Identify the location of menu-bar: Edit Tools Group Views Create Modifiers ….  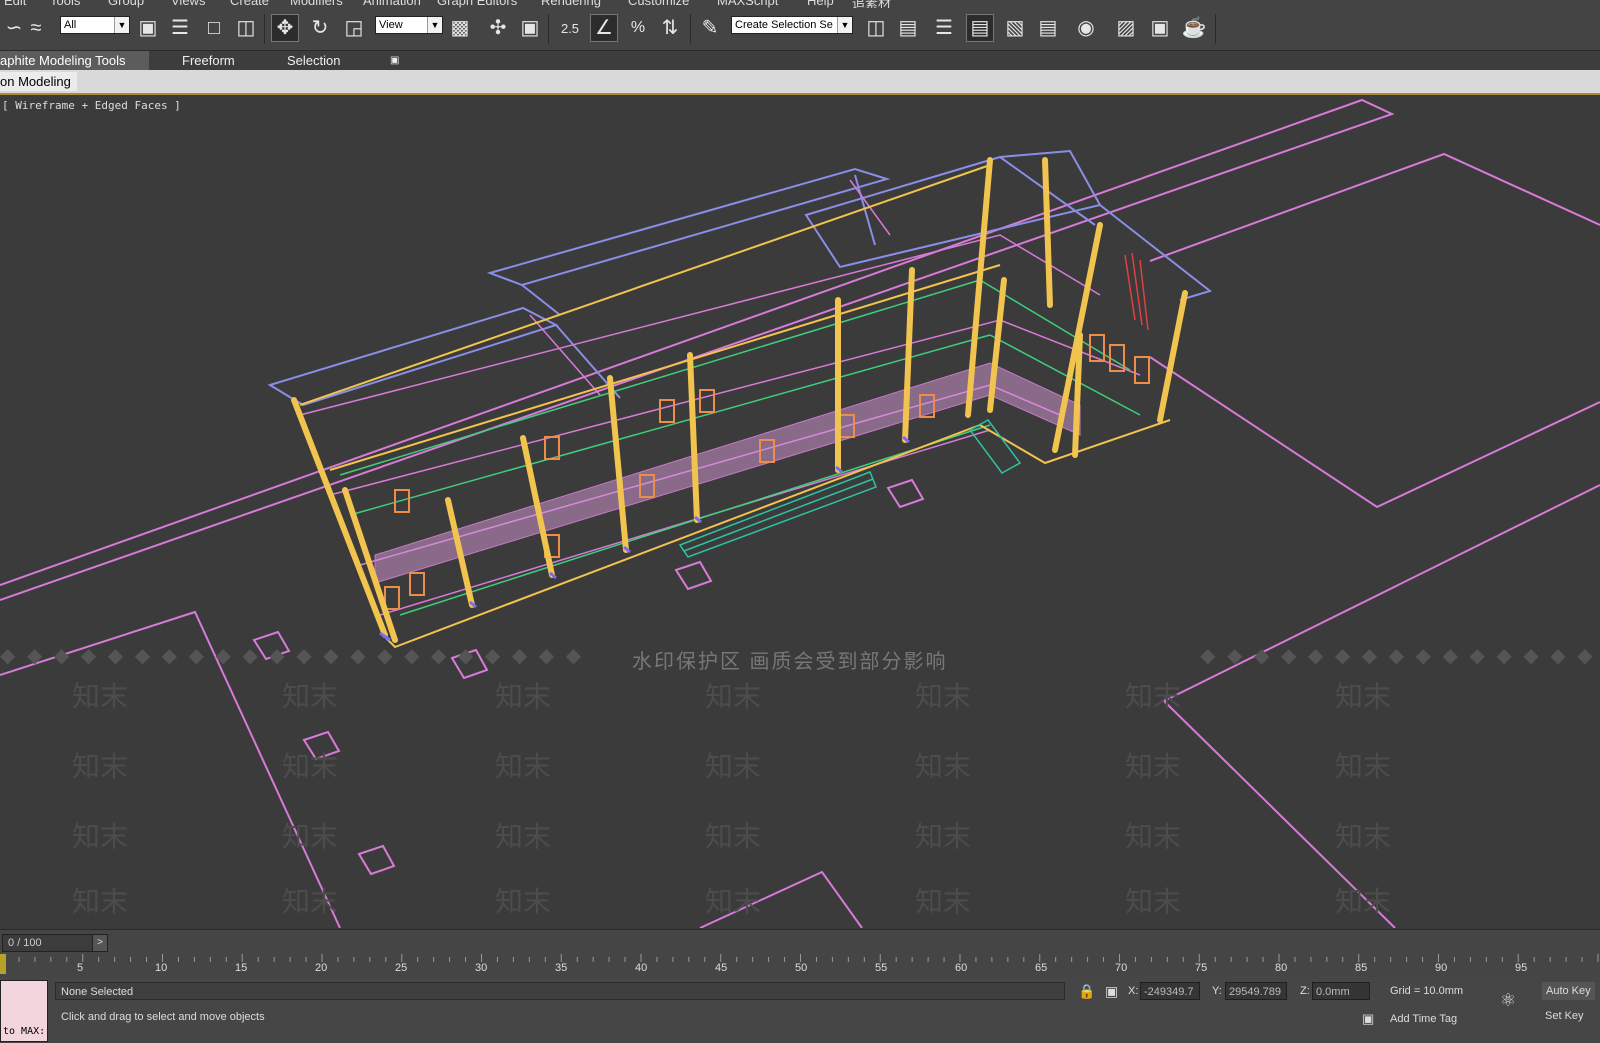
(800, 4).